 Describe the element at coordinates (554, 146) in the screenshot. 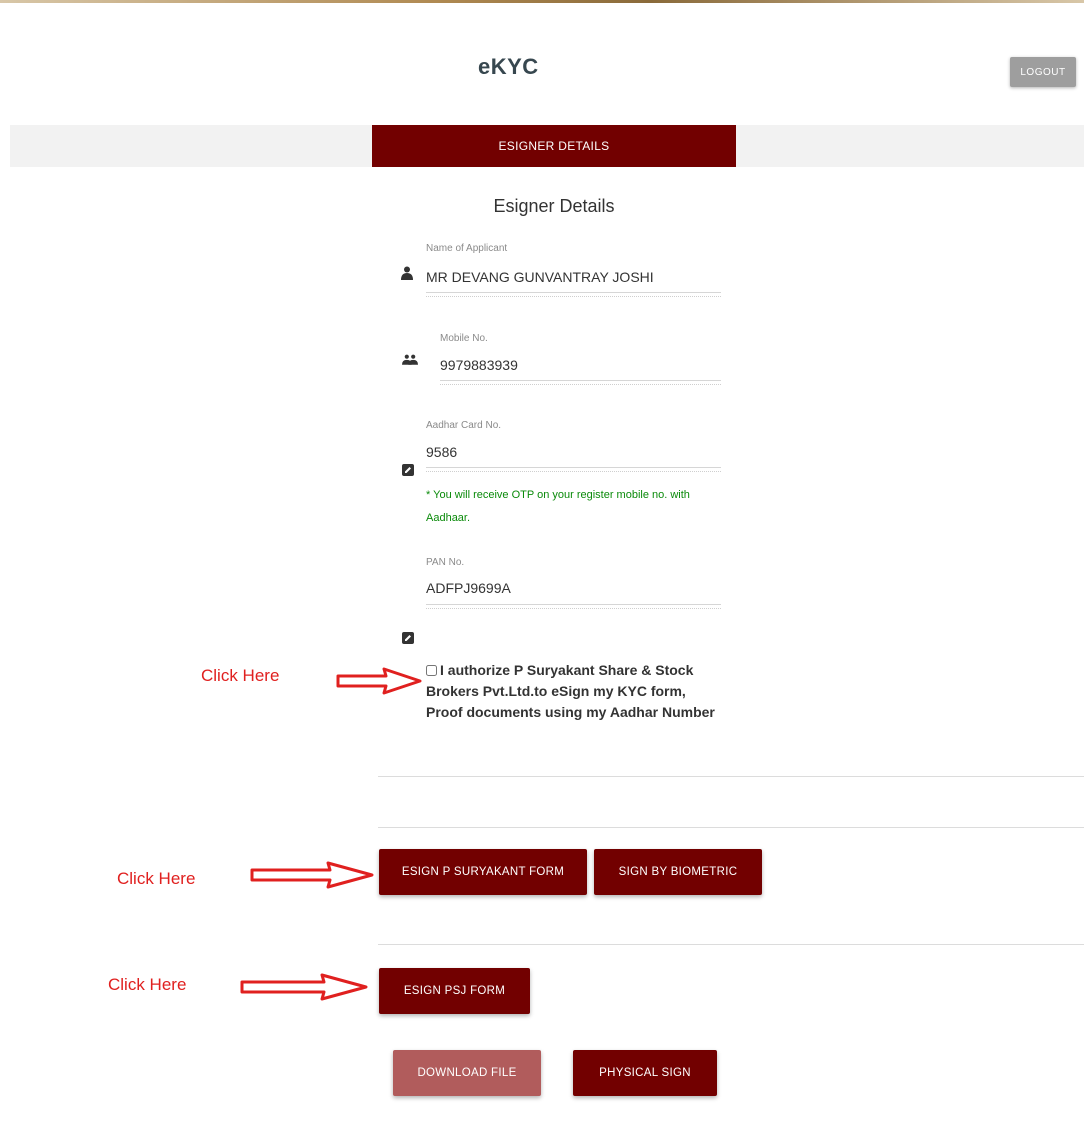

I see `tab-esigner-details: ESIGNER DETAILS` at that location.